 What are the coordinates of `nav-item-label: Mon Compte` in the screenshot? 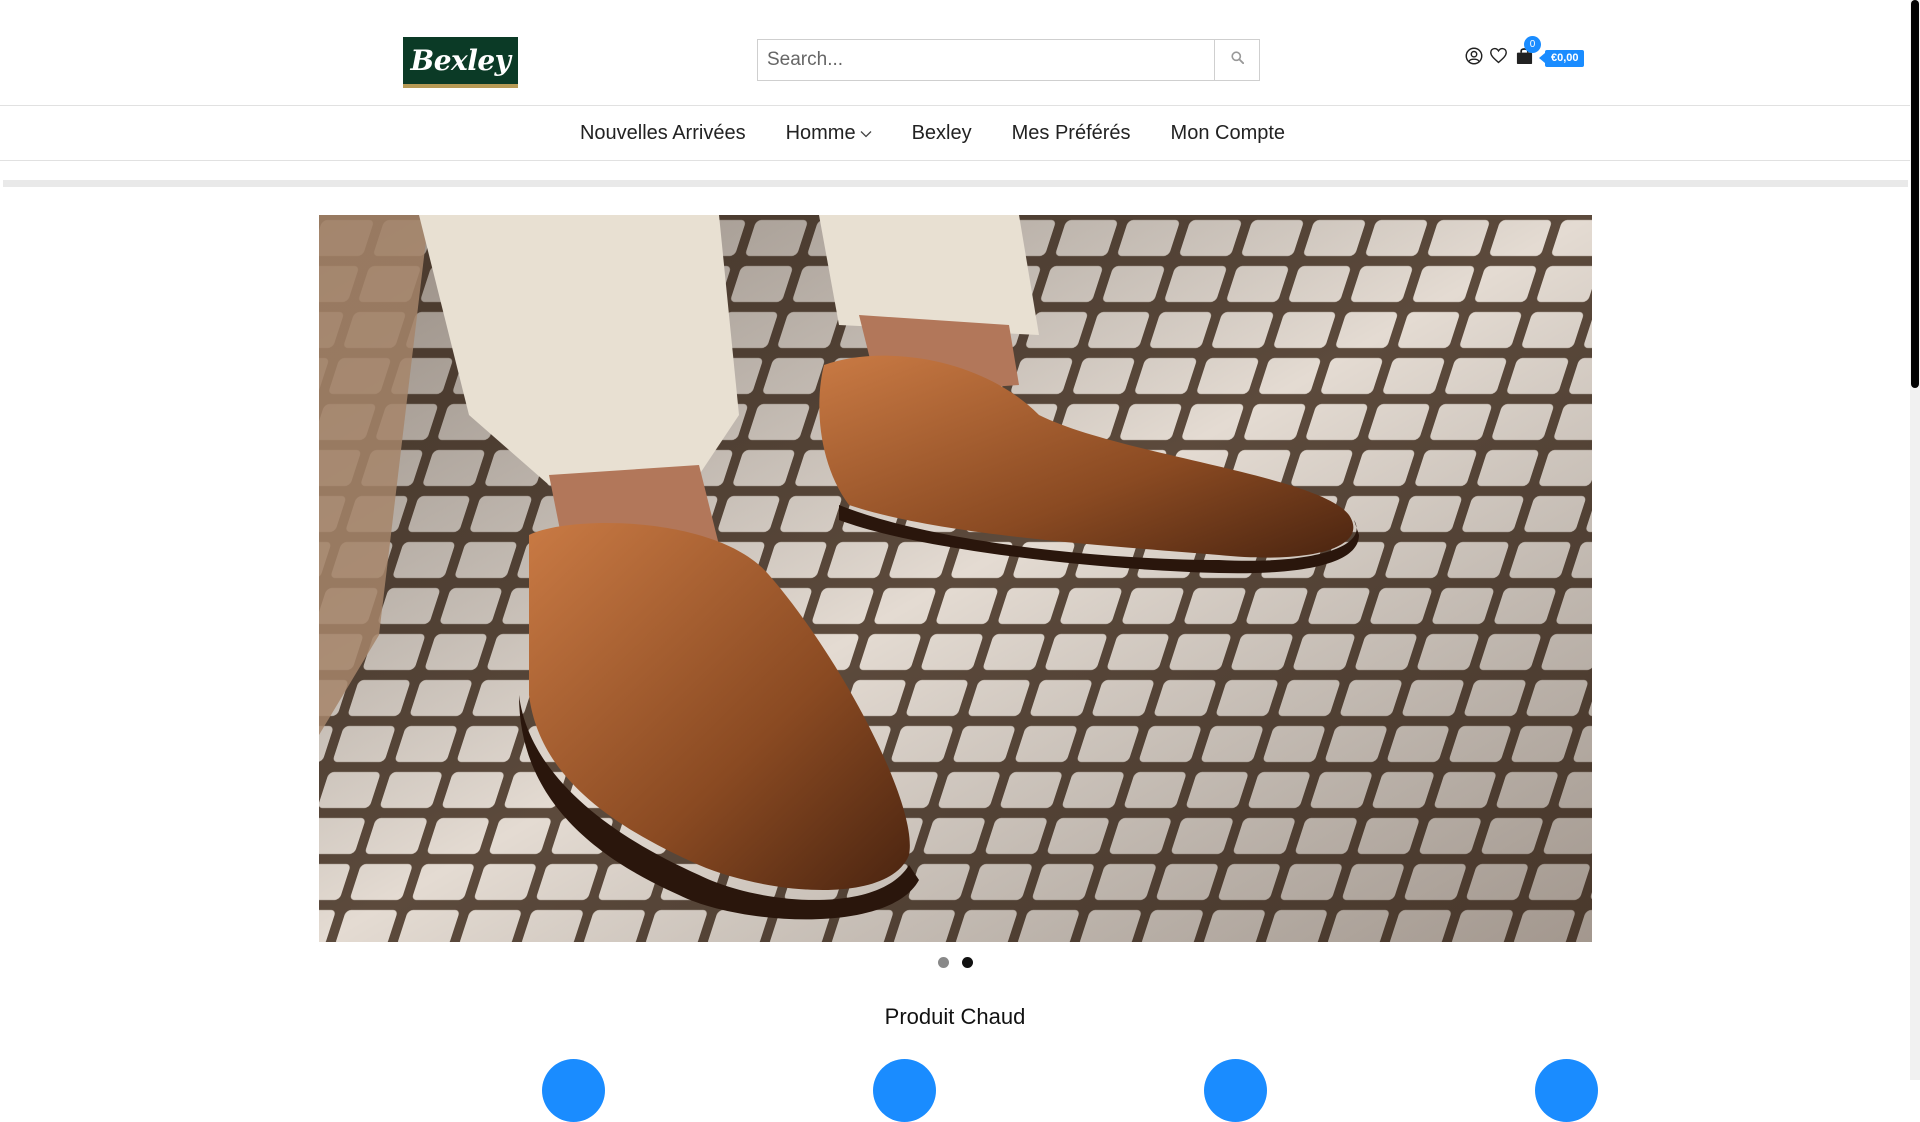 It's located at (1228, 133).